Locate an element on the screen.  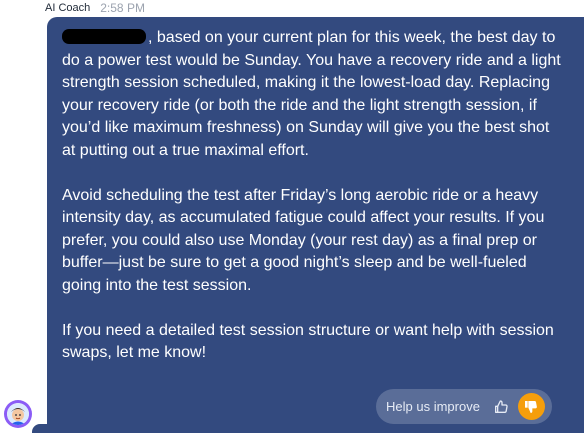
coach-avatar-icon is located at coordinates (18, 414).